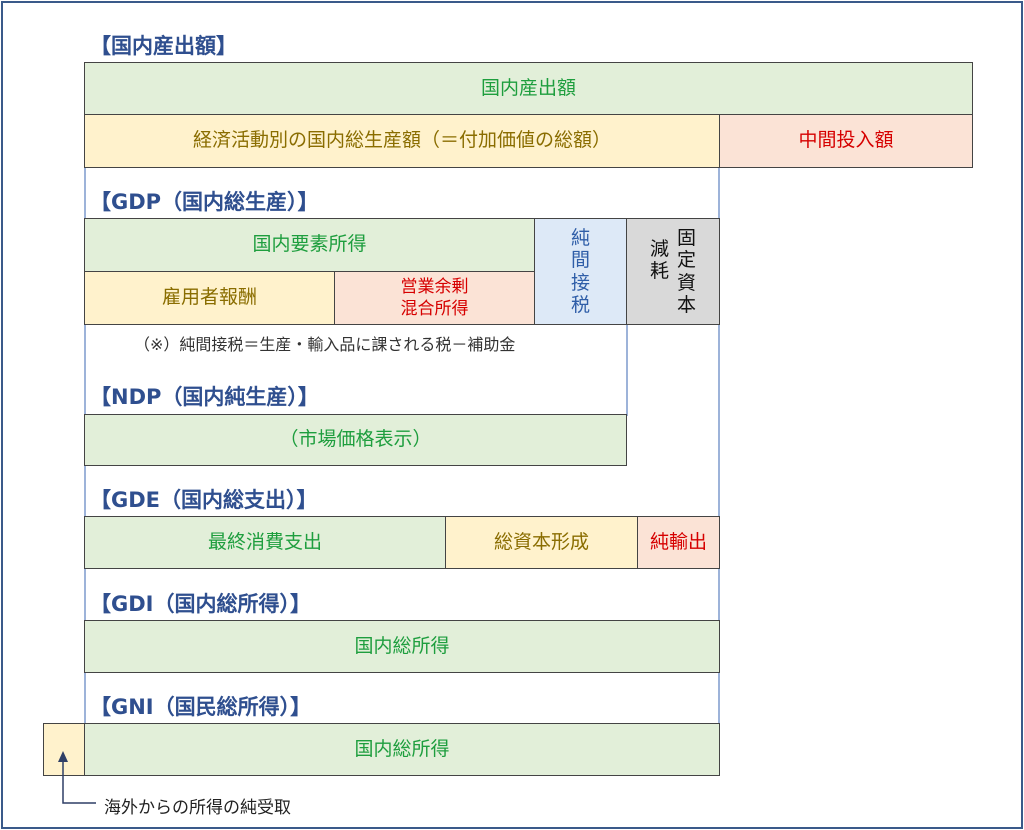 The height and width of the screenshot is (830, 1024). What do you see at coordinates (197, 808) in the screenshot?
I see `net-income-abroad-label: 海外からの所得の純受取` at bounding box center [197, 808].